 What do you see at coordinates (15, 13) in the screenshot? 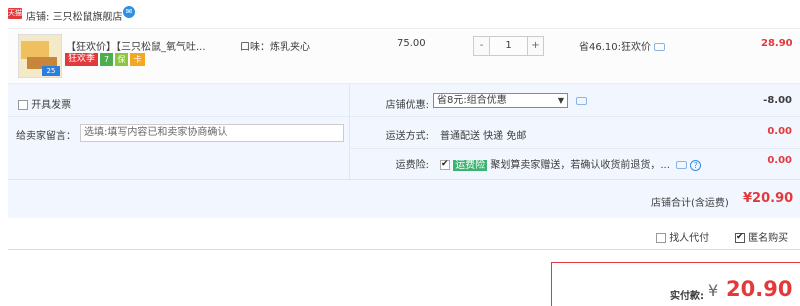
I see `tmall-badge-icon: 天猫` at bounding box center [15, 13].